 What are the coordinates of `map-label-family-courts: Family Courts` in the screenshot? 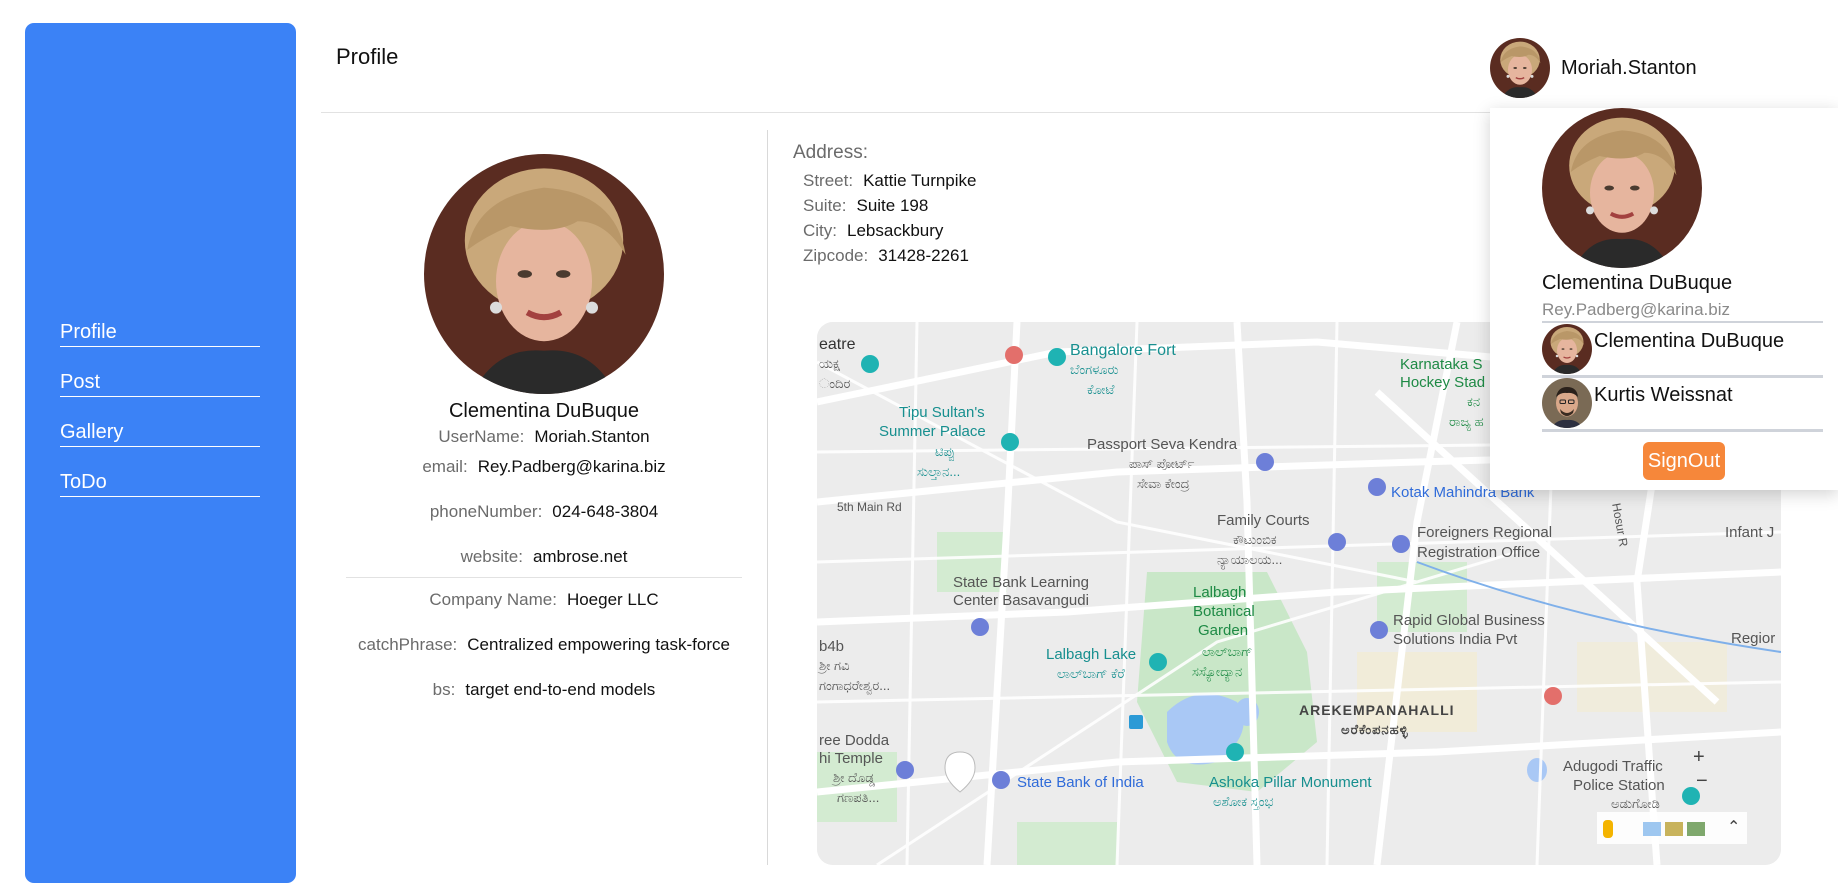 It's located at (1263, 520).